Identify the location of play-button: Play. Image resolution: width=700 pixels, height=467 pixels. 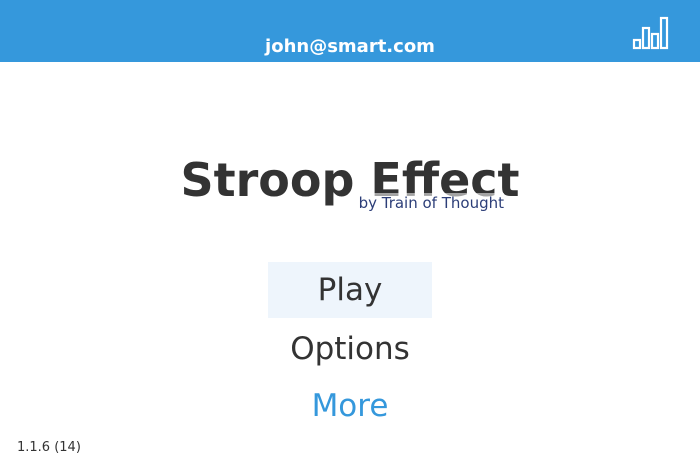
(350, 290).